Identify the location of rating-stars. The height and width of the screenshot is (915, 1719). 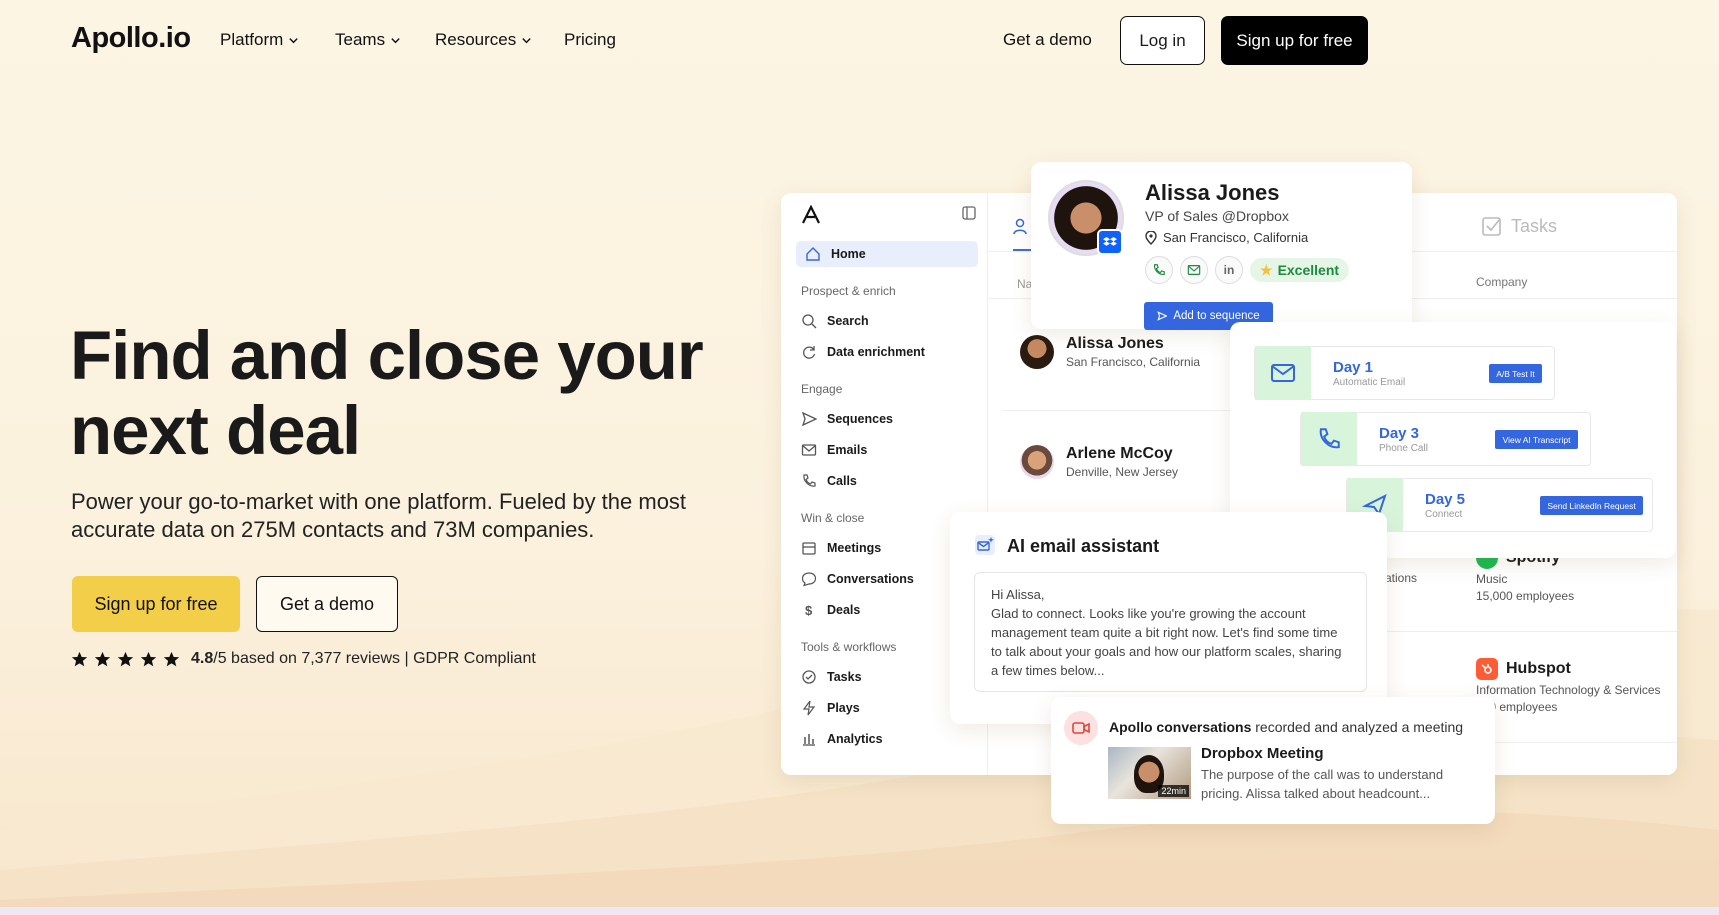
(125, 659).